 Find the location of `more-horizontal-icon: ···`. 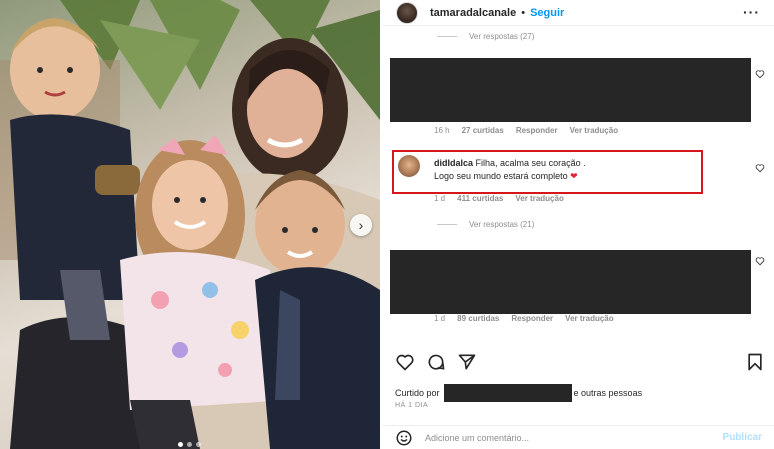

more-horizontal-icon: ··· is located at coordinates (751, 12).